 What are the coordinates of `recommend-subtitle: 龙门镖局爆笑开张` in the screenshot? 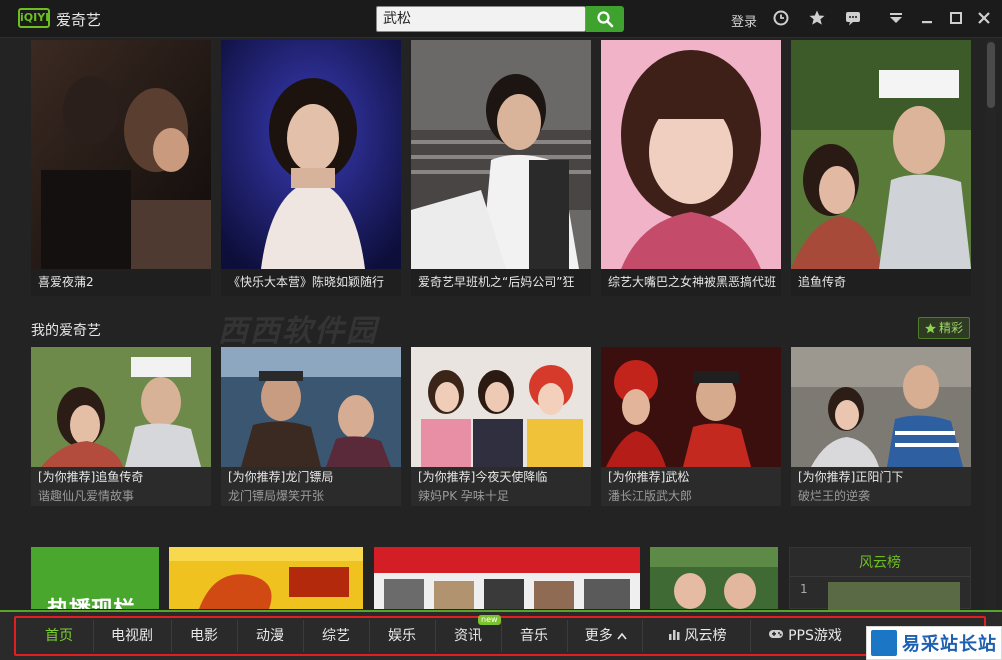 It's located at (276, 496).